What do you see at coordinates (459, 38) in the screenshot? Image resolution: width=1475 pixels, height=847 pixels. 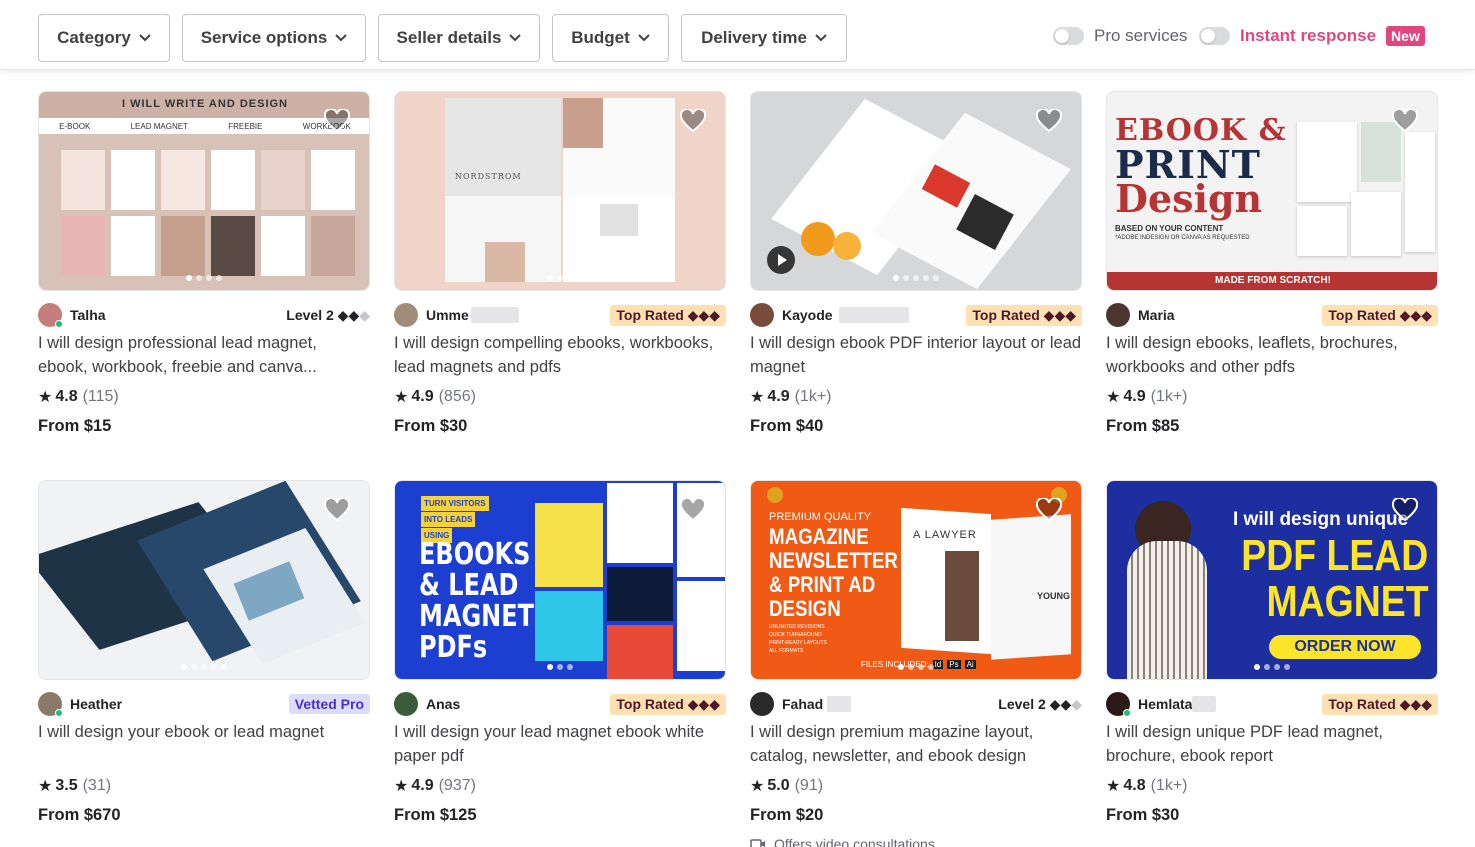 I see `seller-details-filter-button: Seller details` at bounding box center [459, 38].